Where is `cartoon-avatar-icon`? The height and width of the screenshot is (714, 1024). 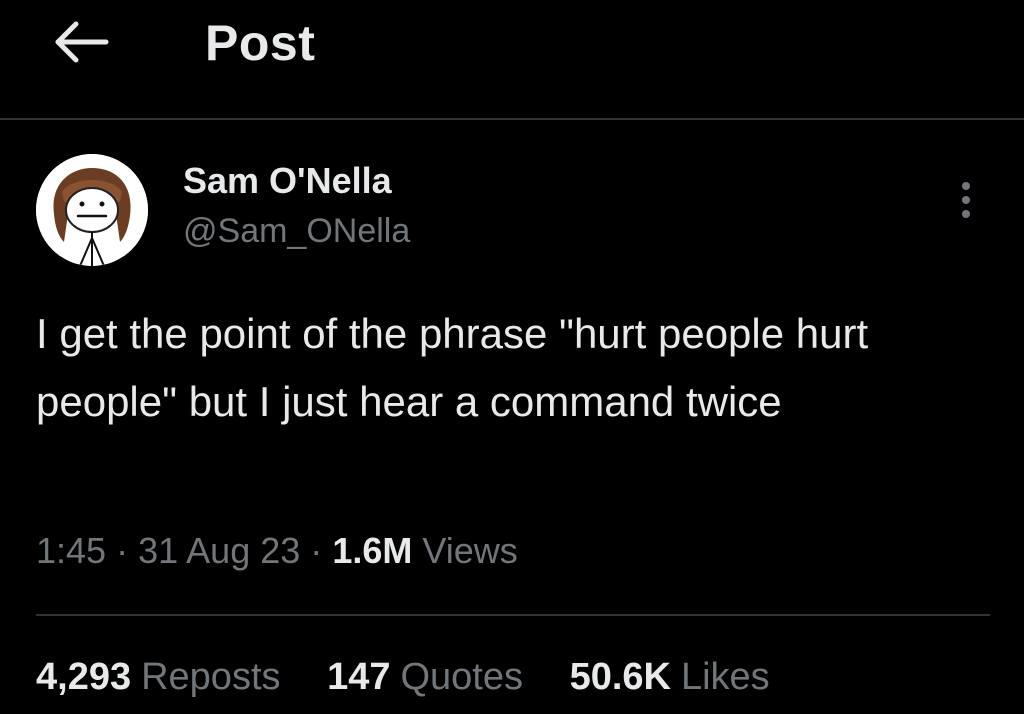 cartoon-avatar-icon is located at coordinates (92, 210).